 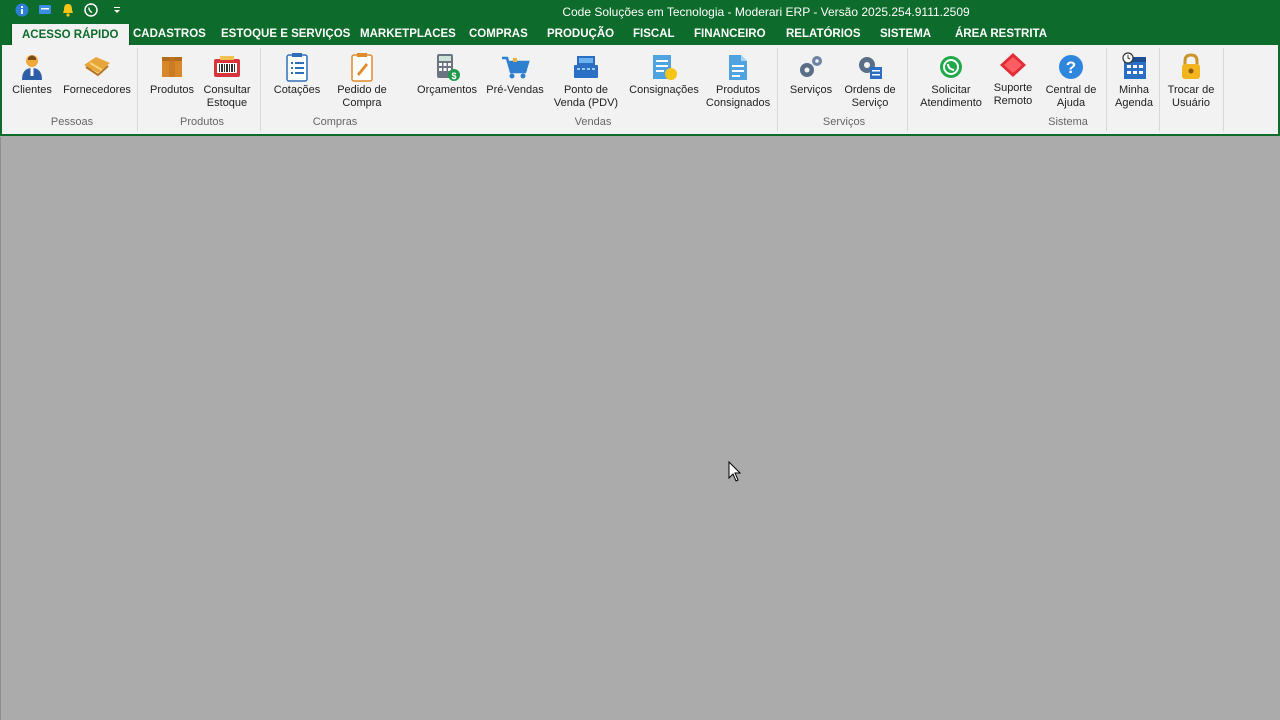 What do you see at coordinates (1068, 122) in the screenshot?
I see `group-label-sistema: Sistema` at bounding box center [1068, 122].